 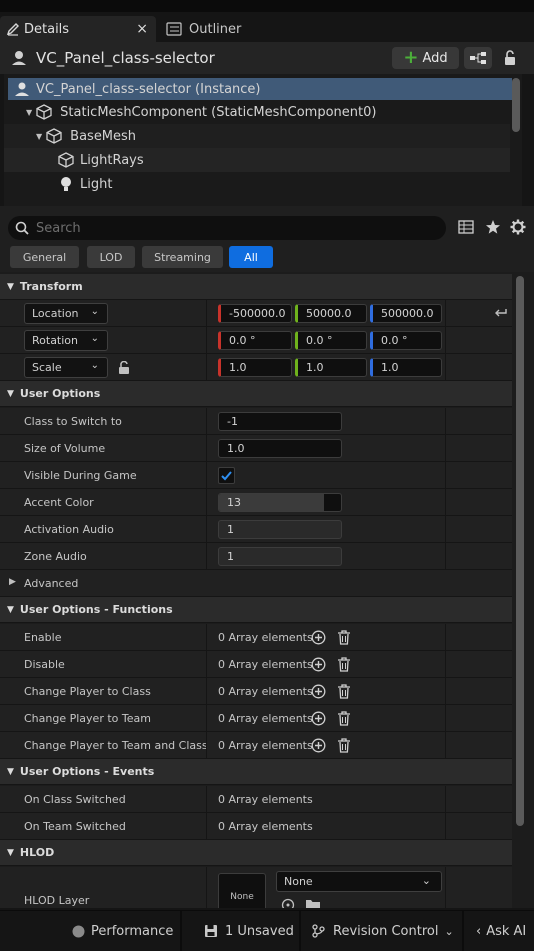 What do you see at coordinates (260, 89) in the screenshot?
I see `tree-item-root: VC_Panel_class-selector (Instance)` at bounding box center [260, 89].